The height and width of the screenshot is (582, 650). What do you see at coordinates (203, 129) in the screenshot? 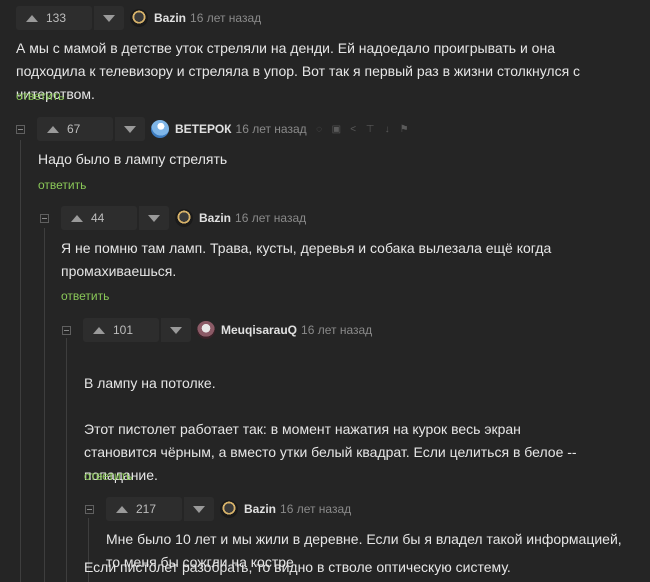
I see `author-name: ВЕТЕРОК` at bounding box center [203, 129].